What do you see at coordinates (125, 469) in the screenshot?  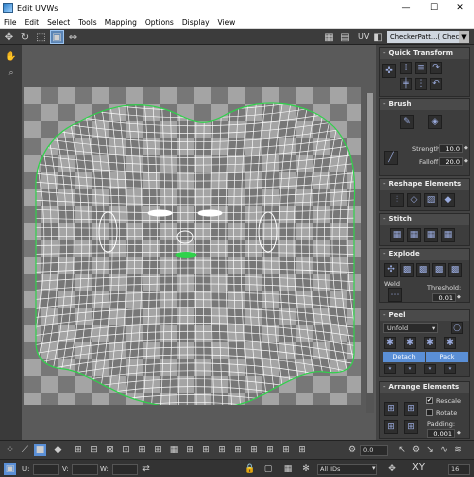 I see `w-field` at bounding box center [125, 469].